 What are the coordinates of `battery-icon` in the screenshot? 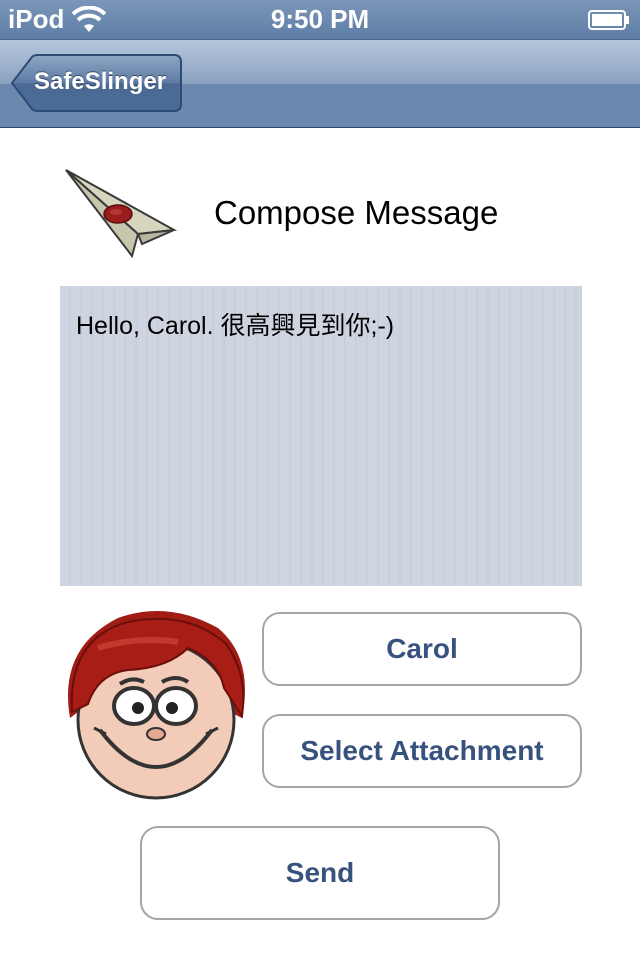 It's located at (608, 20).